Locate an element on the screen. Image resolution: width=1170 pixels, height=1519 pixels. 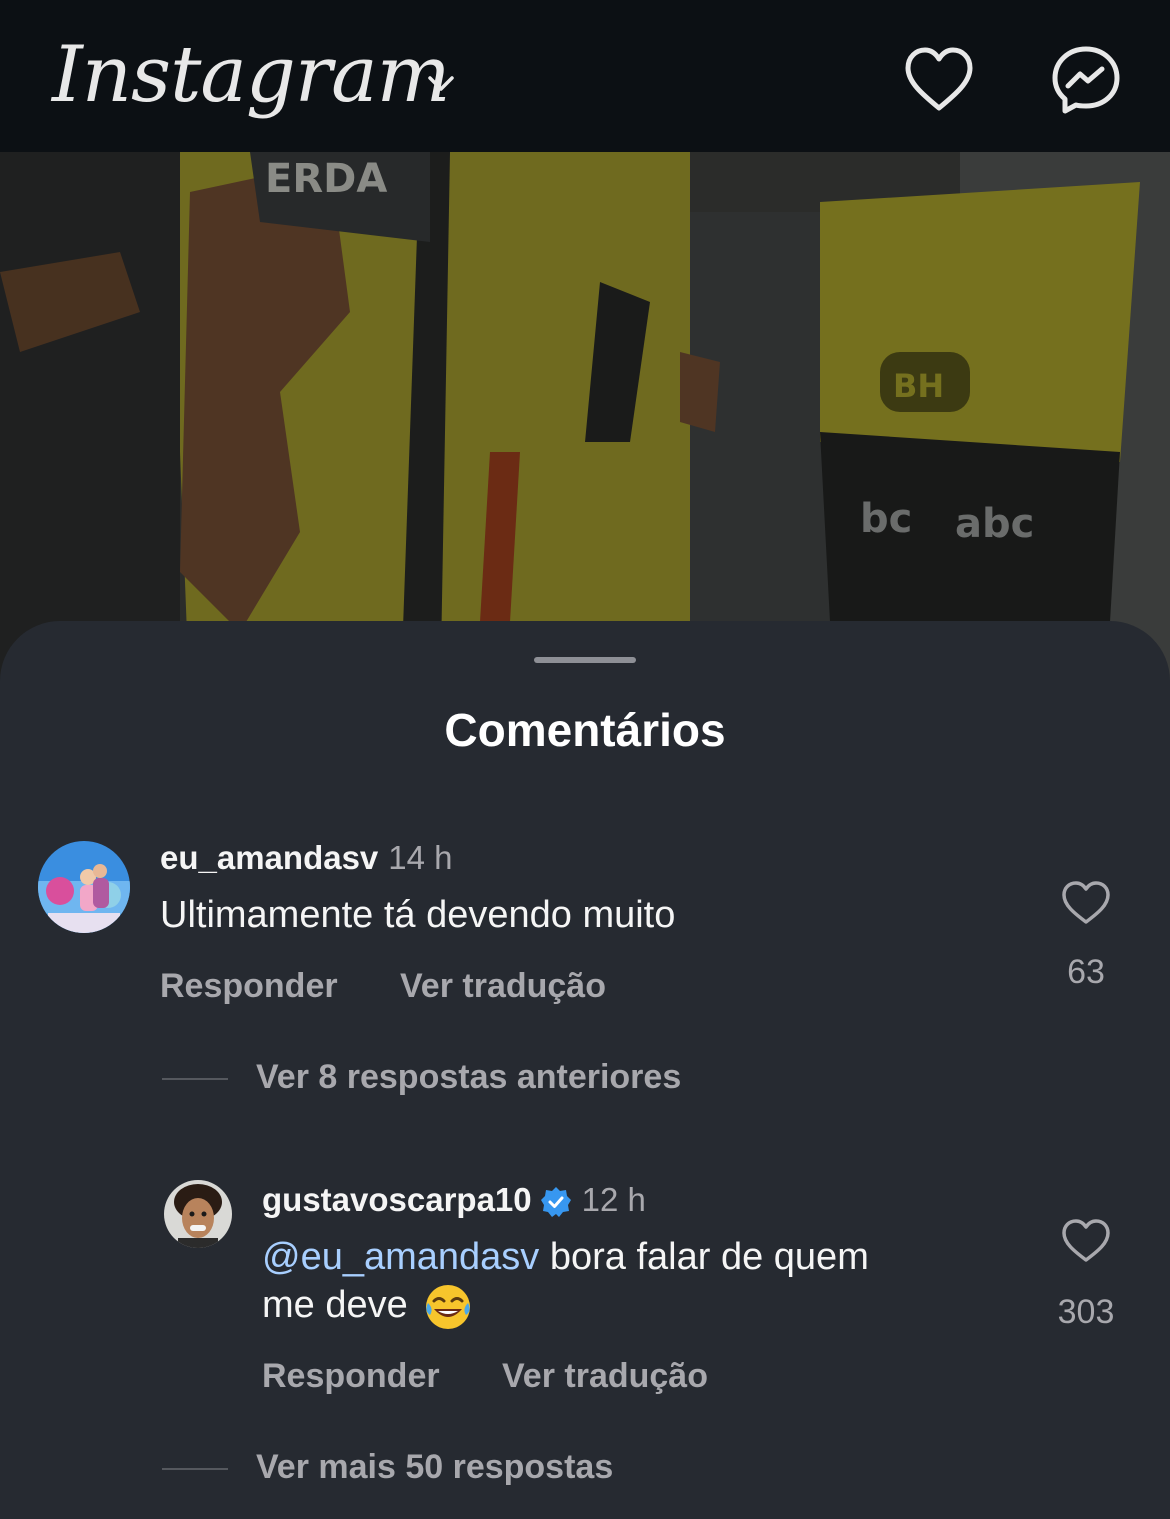
reply-username: gustavoscarpa10 12 h is located at coordinates (454, 1200).